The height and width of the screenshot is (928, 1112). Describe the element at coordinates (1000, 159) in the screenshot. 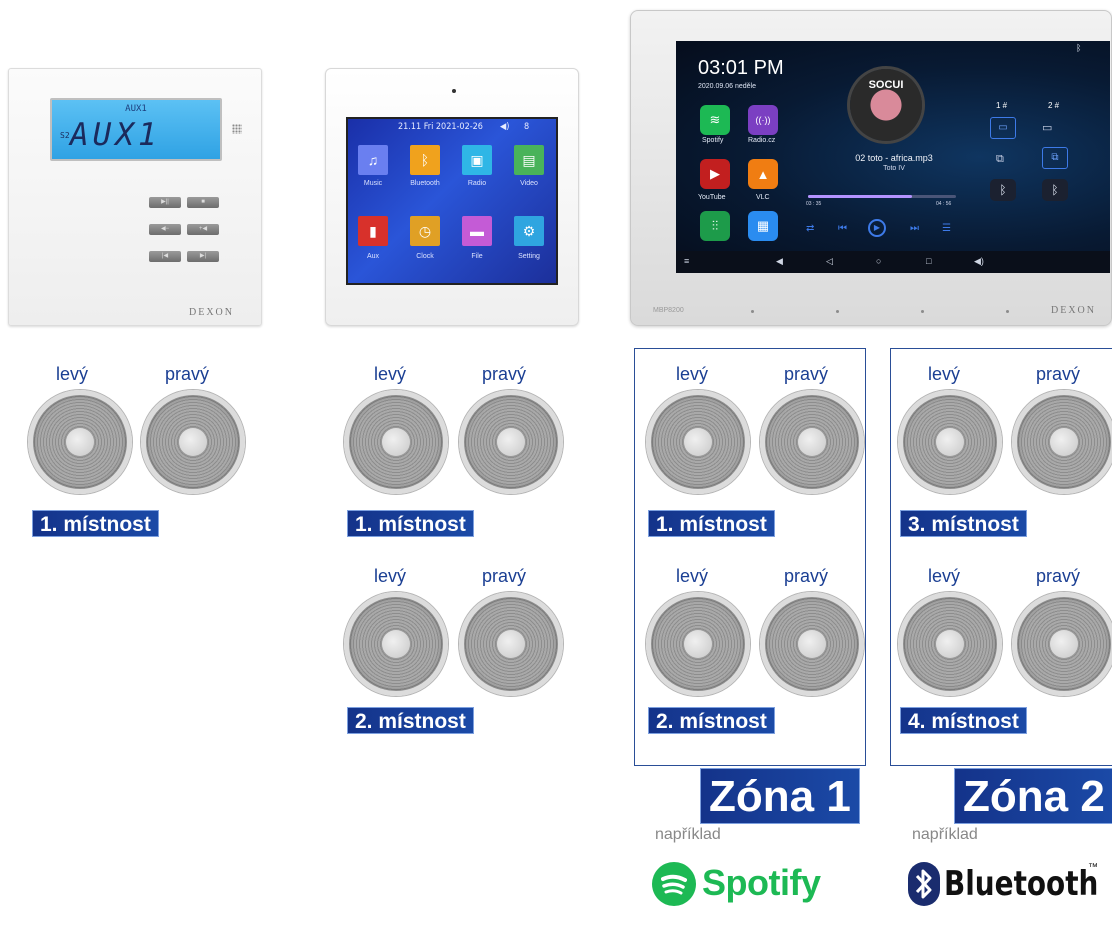

I see `zone-1-source-icon: ⧉` at that location.